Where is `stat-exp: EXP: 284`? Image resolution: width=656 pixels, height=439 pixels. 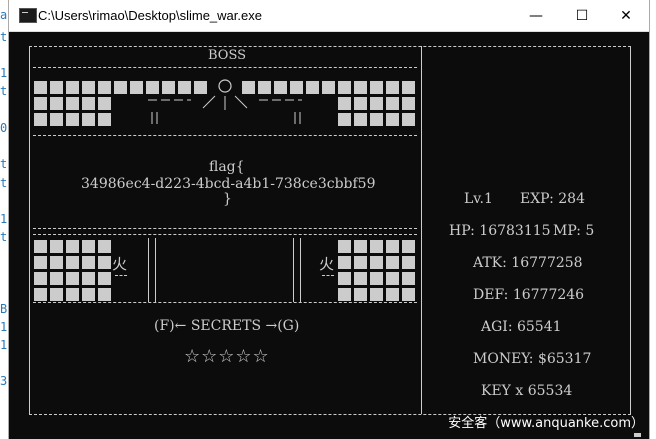
stat-exp: EXP: 284 is located at coordinates (552, 199).